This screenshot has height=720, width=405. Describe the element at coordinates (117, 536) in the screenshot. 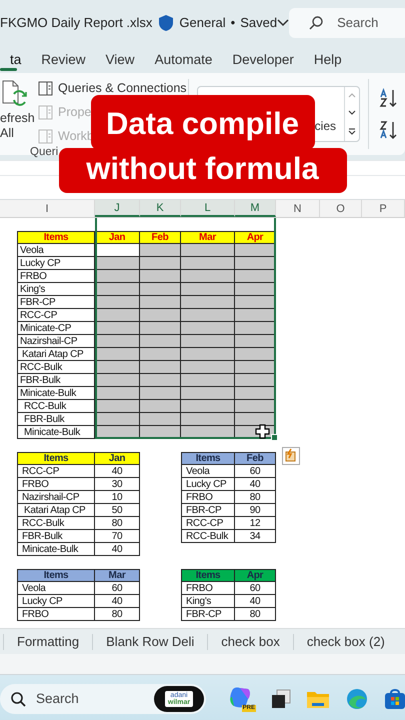

I see `table-cell: 70` at that location.